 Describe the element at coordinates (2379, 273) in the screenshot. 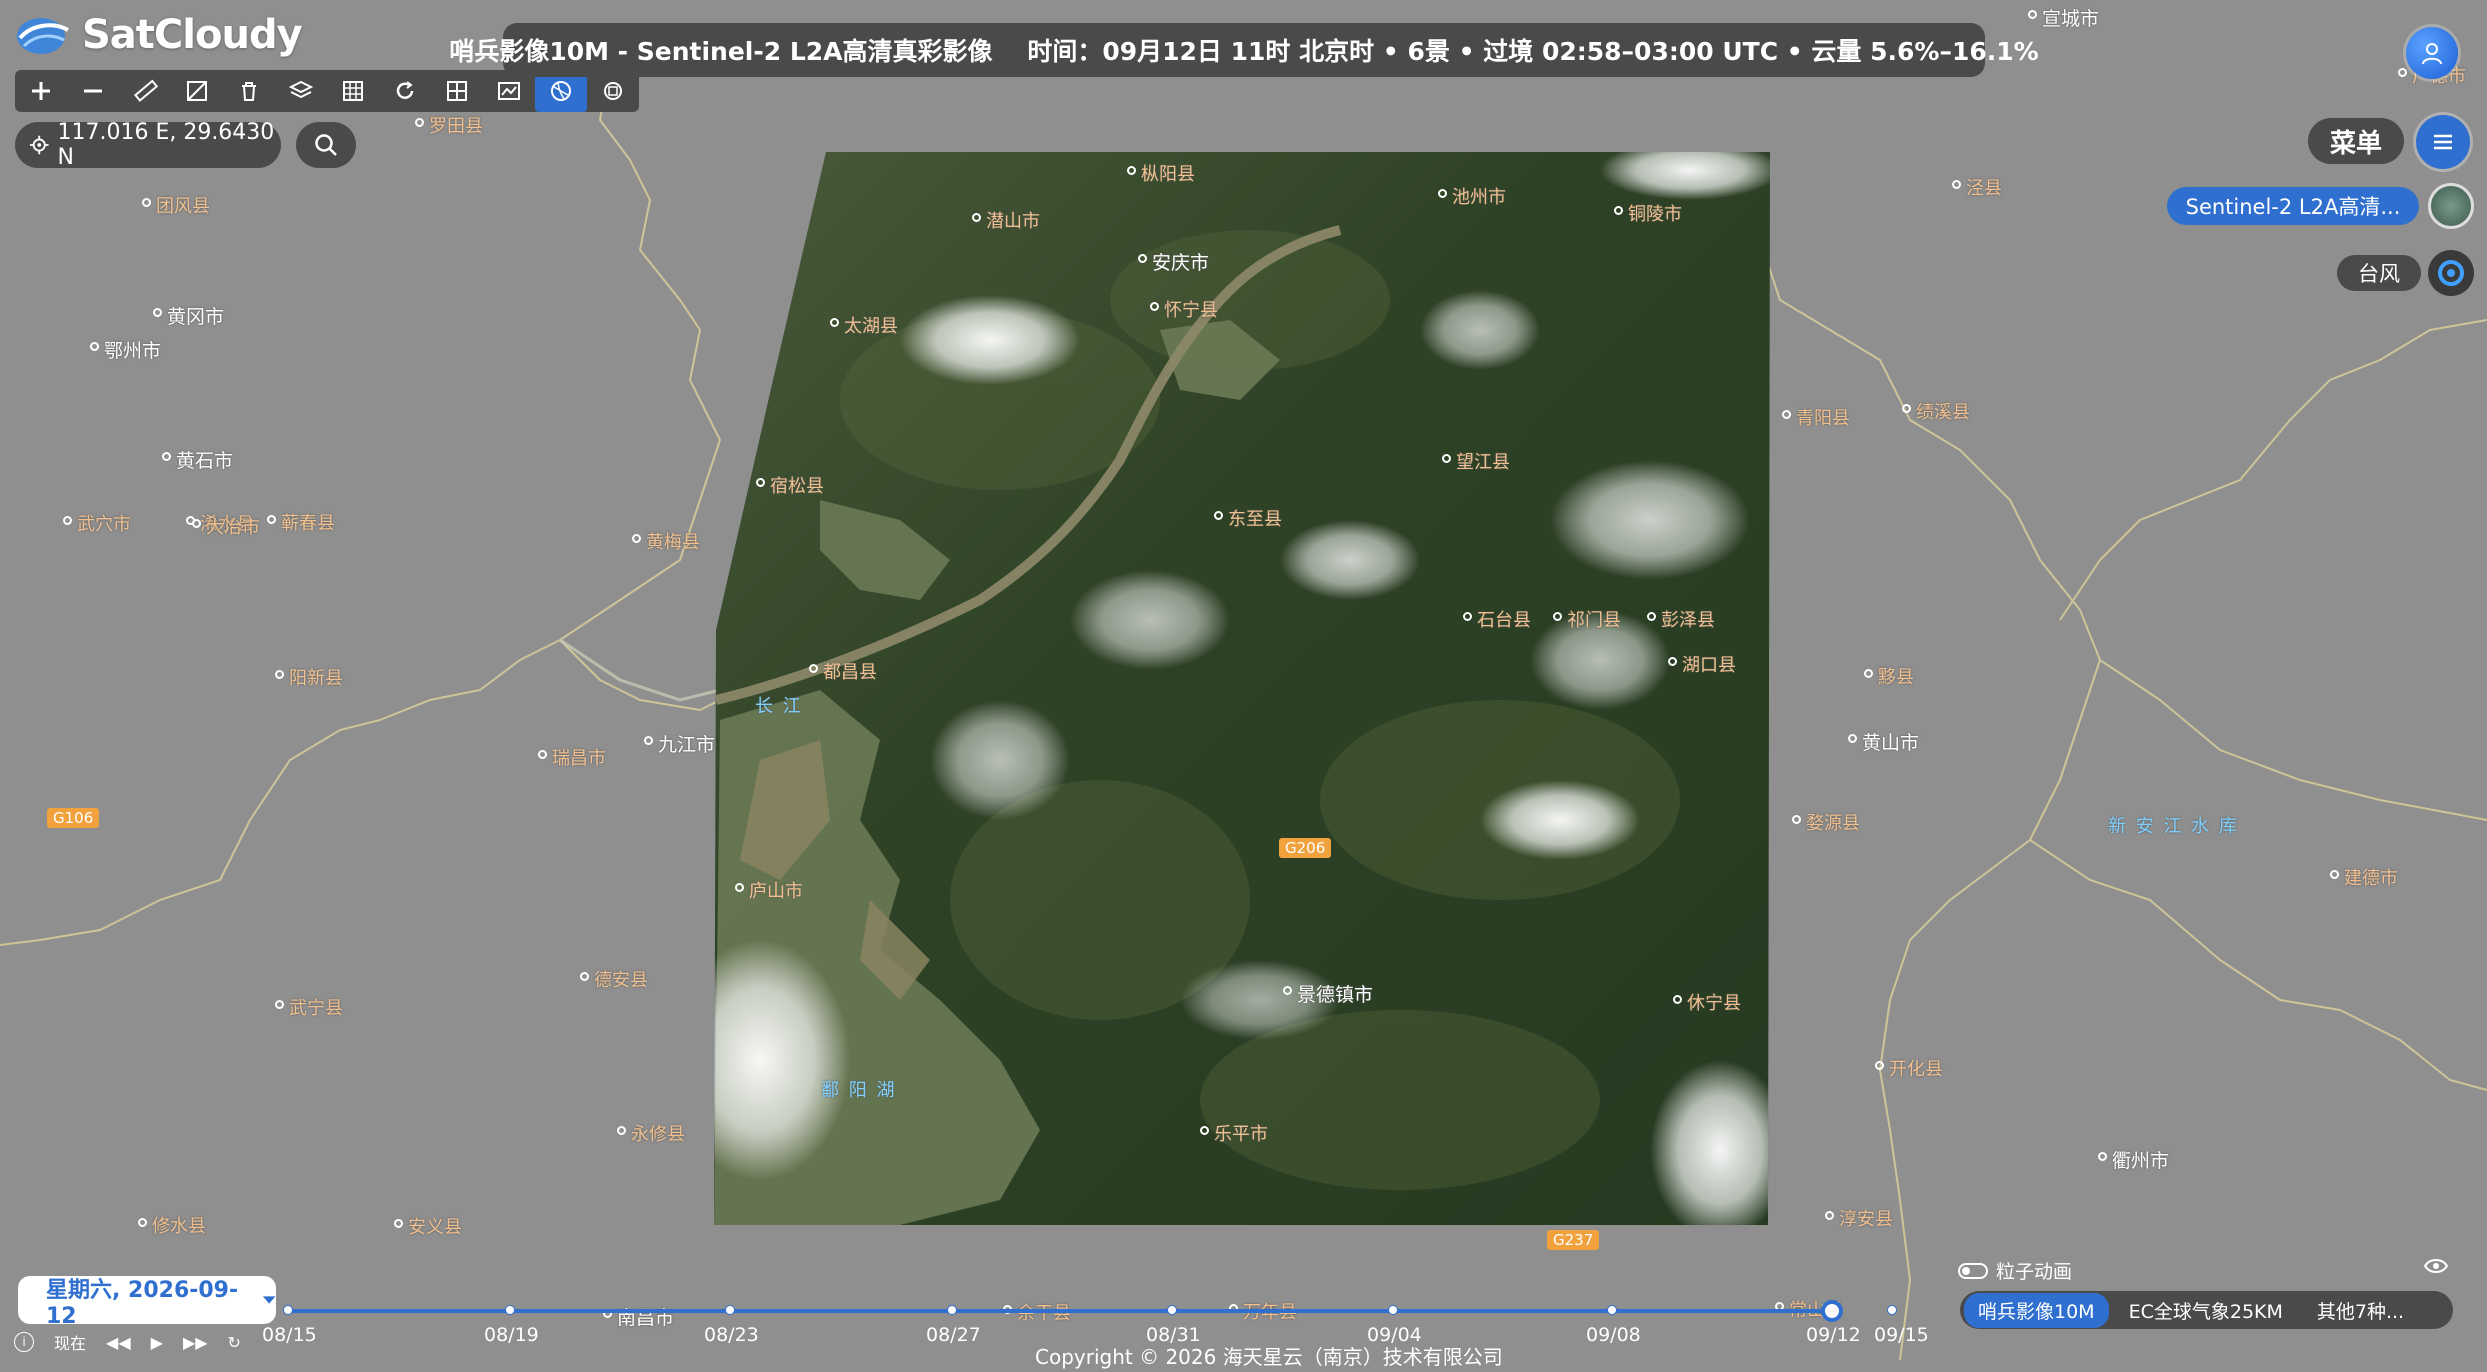

I see `typhoon-label: 台风` at that location.